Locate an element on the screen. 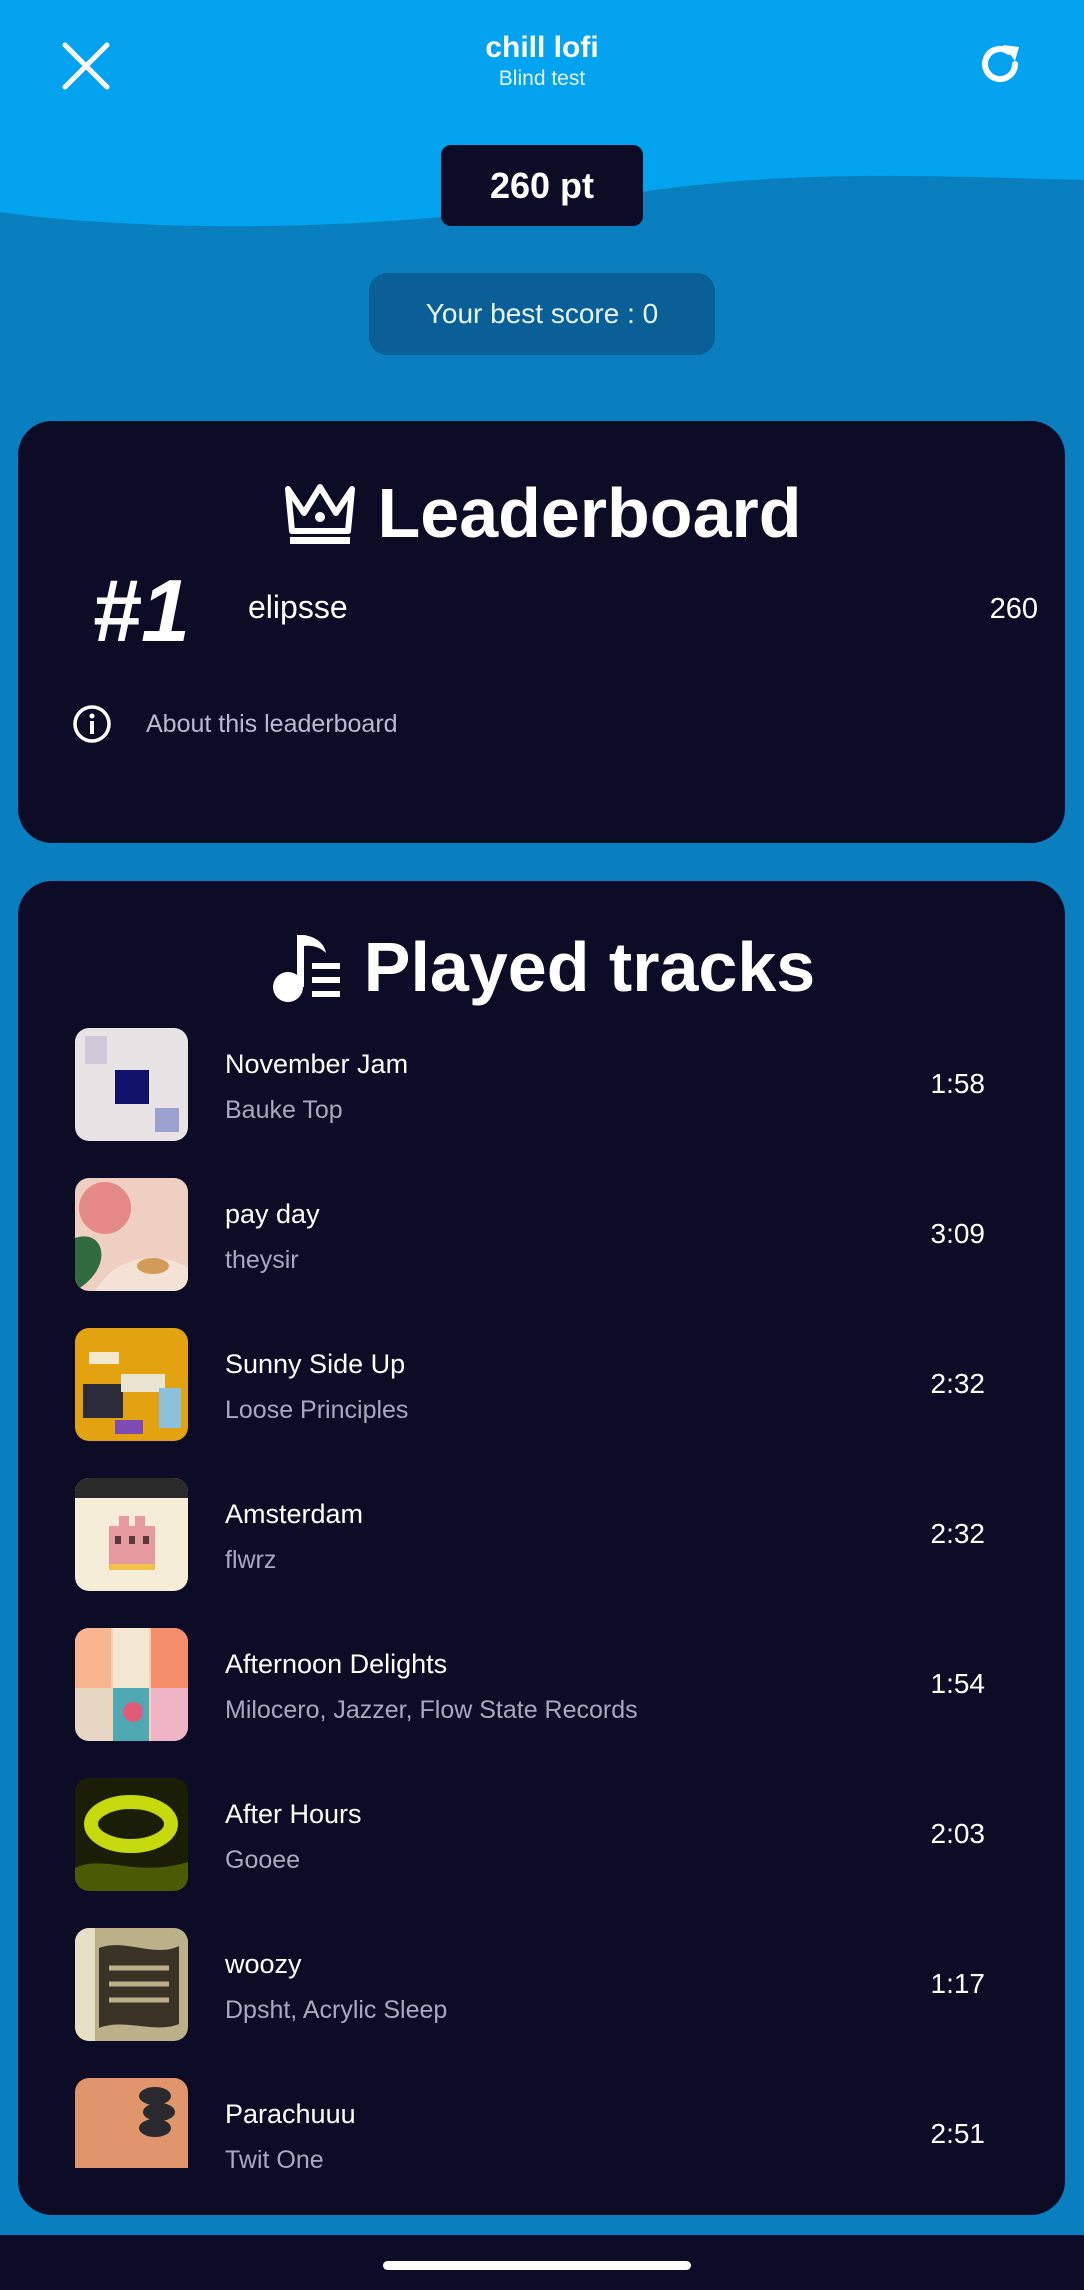  refresh-icon is located at coordinates (1000, 63).